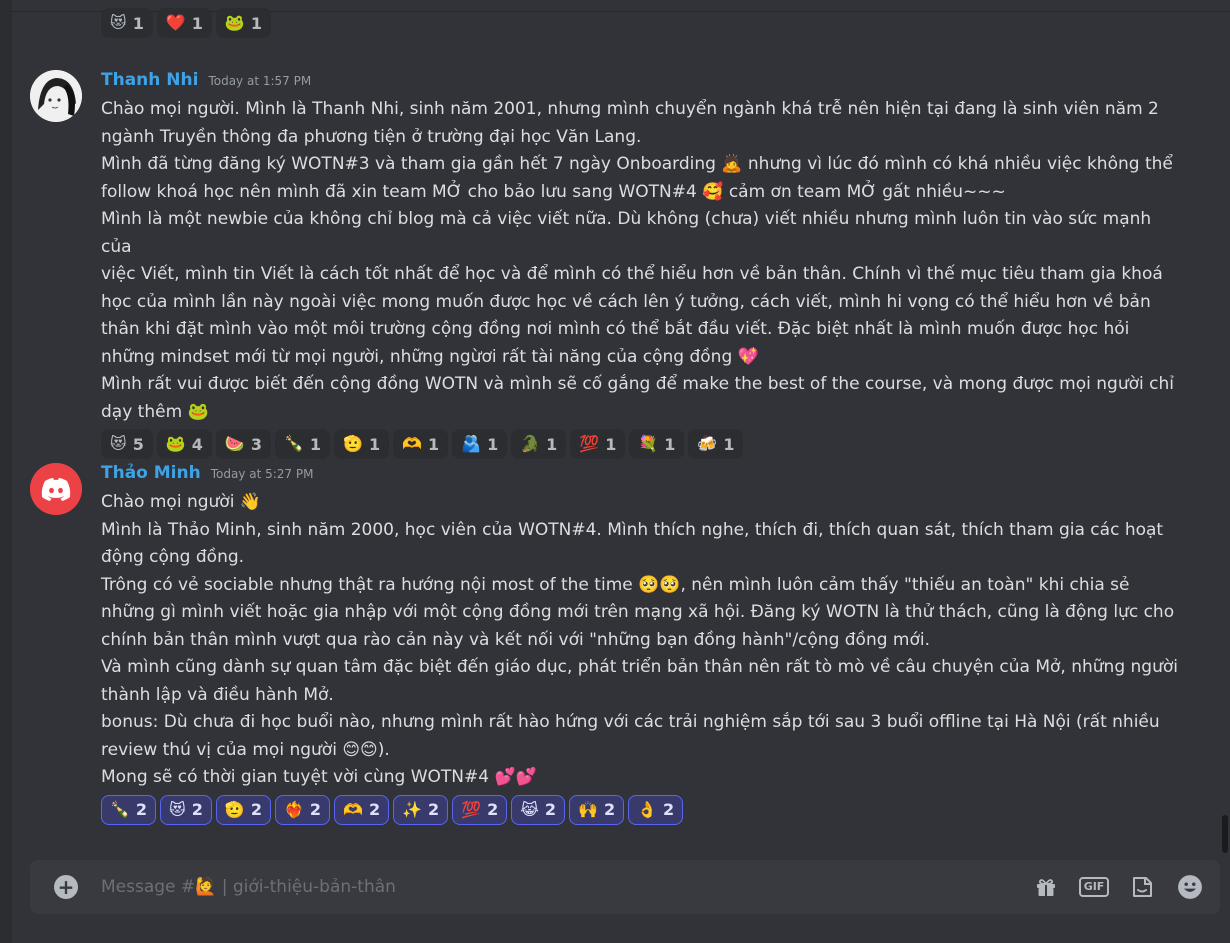 The height and width of the screenshot is (943, 1230). I want to click on reaction-heart-eyes-cat: 😻 5, so click(127, 444).